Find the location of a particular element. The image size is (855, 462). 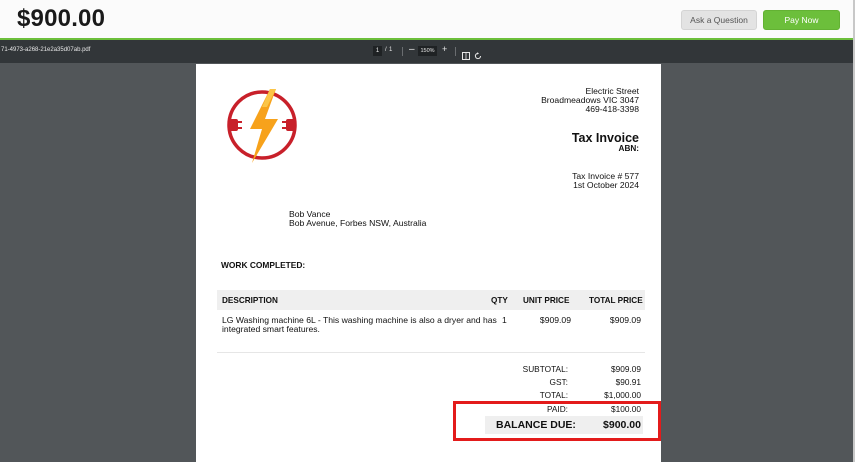

column-header-unit-price: UNIT PRICE is located at coordinates (546, 300).